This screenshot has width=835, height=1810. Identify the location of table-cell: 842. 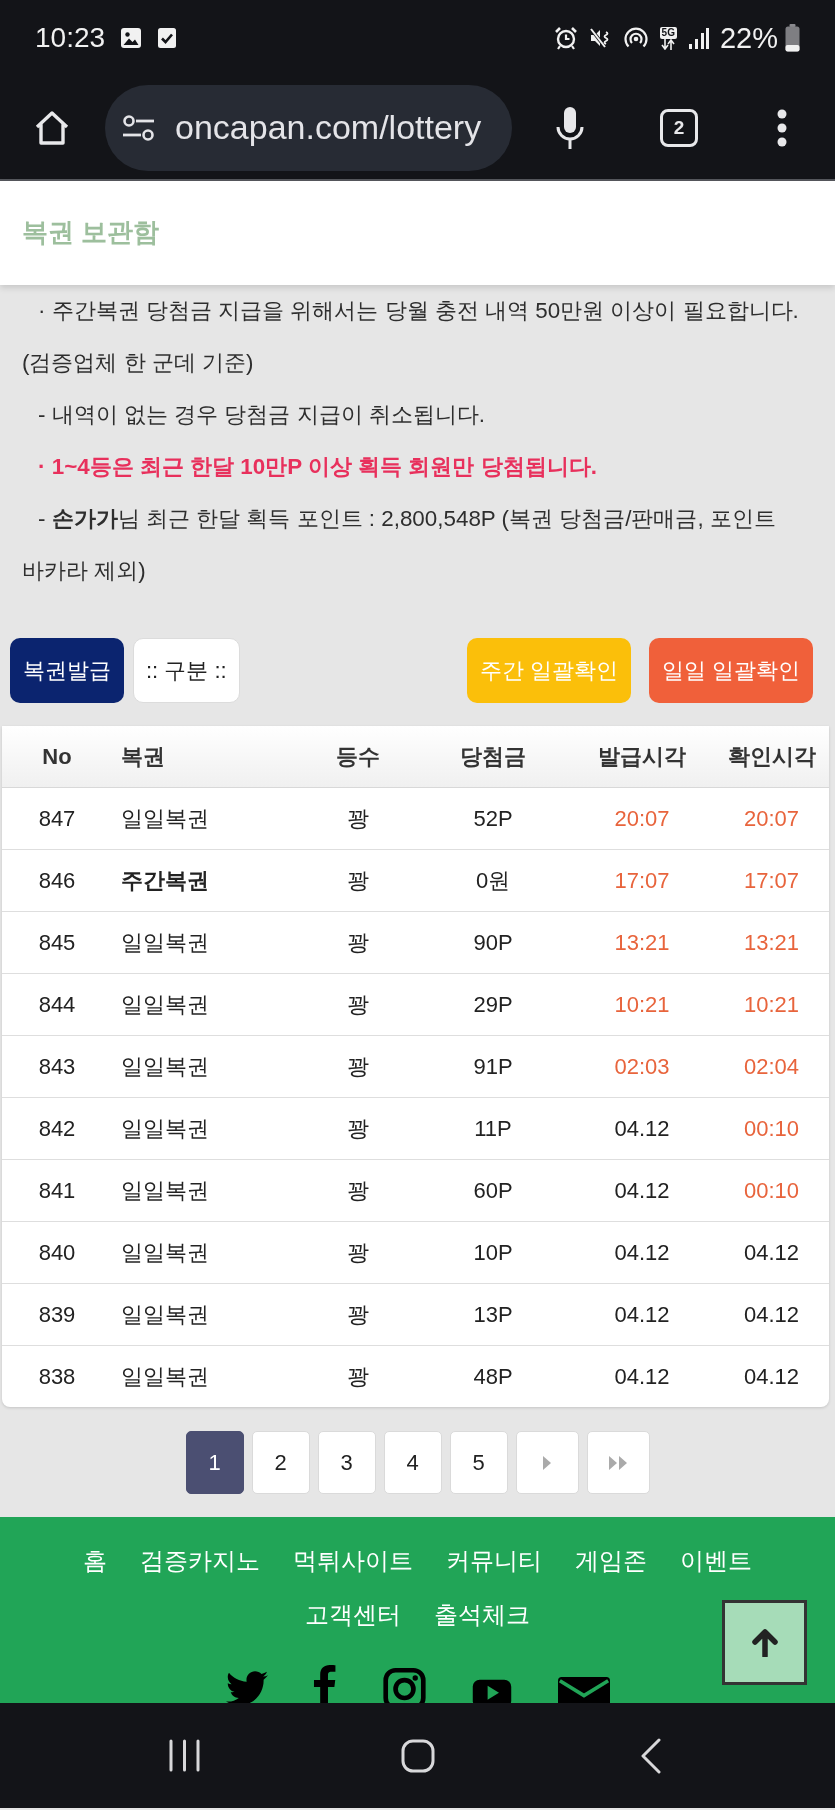
(57, 1128).